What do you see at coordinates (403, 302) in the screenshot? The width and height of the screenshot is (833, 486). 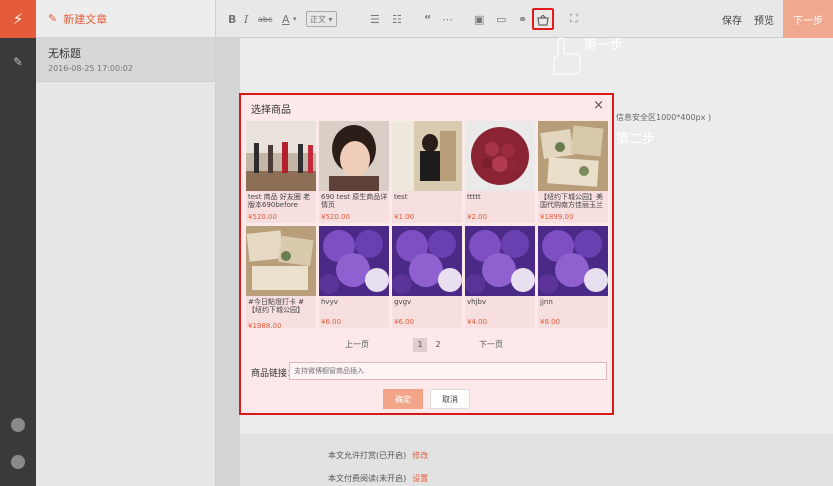 I see `product-name: gvgv` at bounding box center [403, 302].